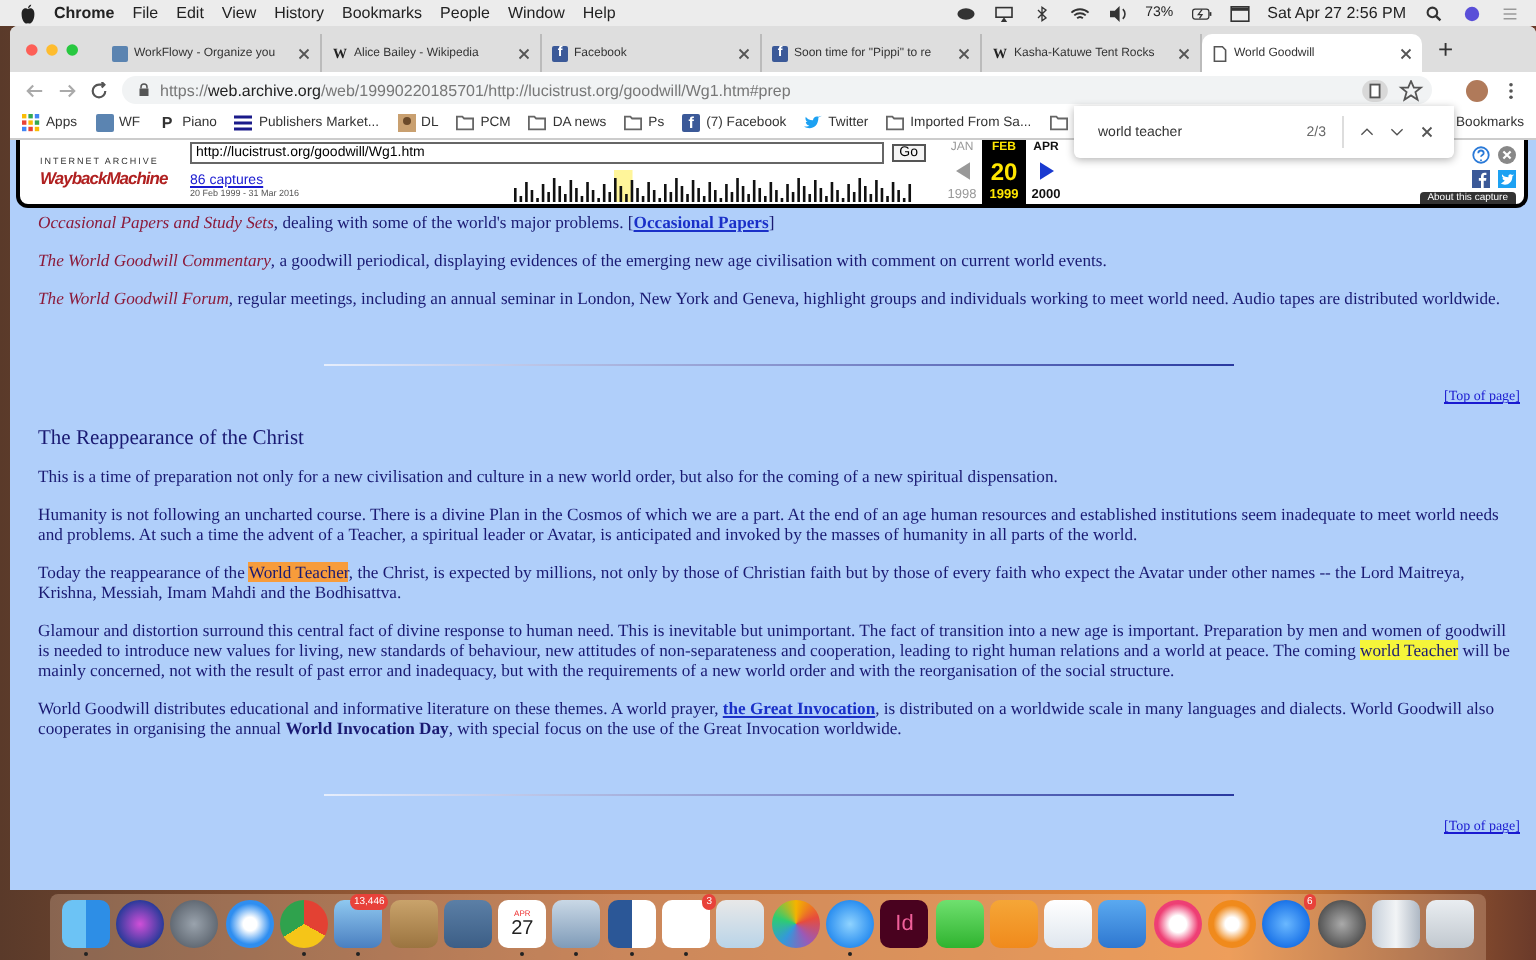 This screenshot has width=1536, height=960. What do you see at coordinates (28, 13) in the screenshot?
I see `apple-icon` at bounding box center [28, 13].